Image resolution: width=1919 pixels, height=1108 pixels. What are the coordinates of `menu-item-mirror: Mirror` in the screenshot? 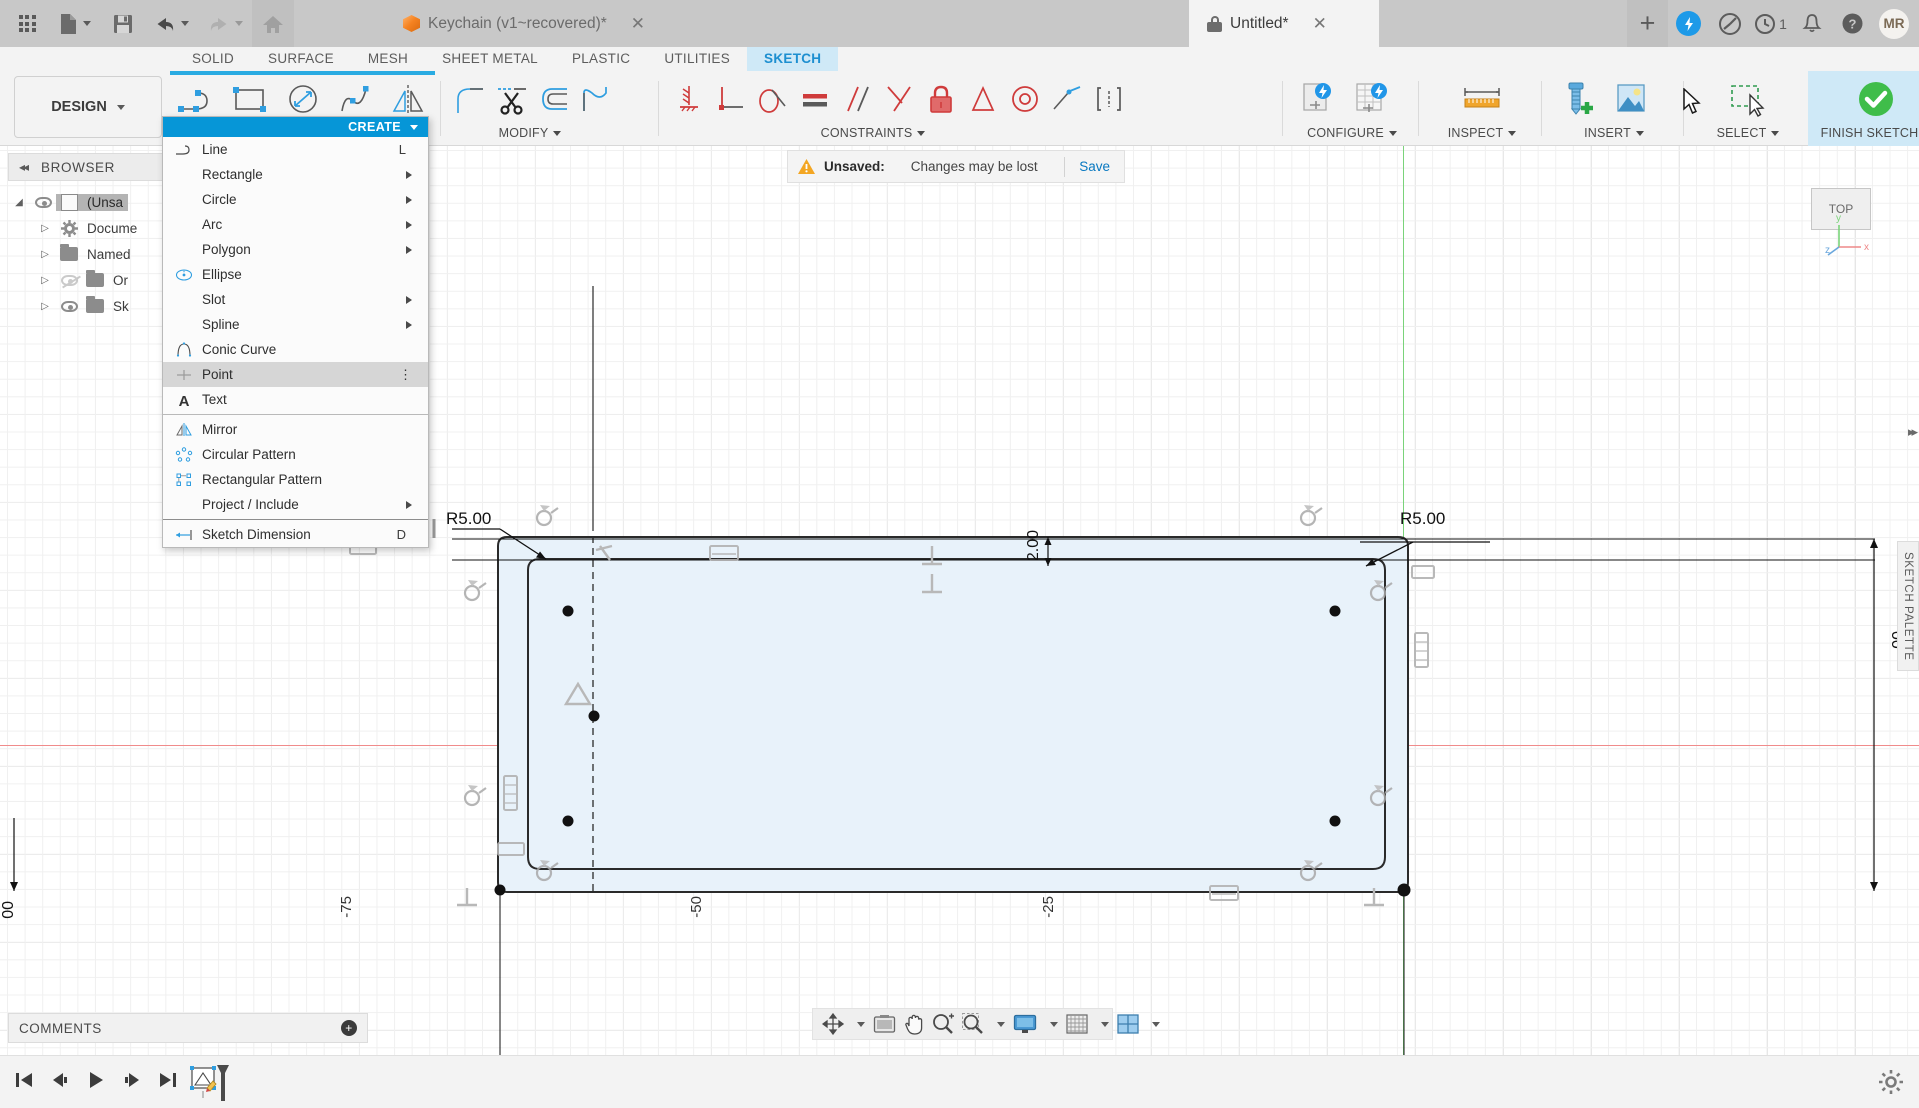 It's located at (295, 429).